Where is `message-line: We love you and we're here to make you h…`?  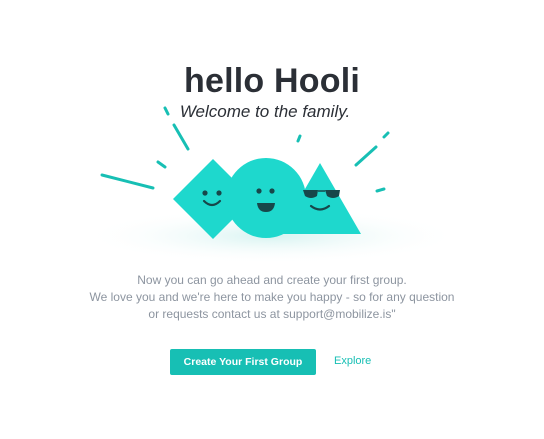
message-line: We love you and we're here to make you h… is located at coordinates (272, 297).